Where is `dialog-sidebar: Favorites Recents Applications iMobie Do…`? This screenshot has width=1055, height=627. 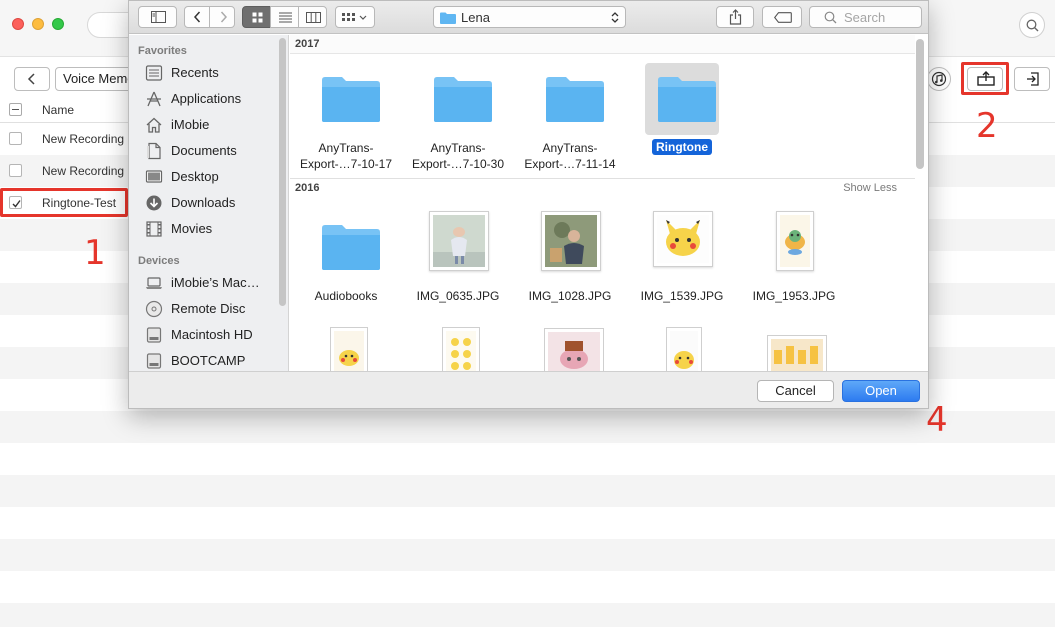 dialog-sidebar: Favorites Recents Applications iMobie Do… is located at coordinates (209, 203).